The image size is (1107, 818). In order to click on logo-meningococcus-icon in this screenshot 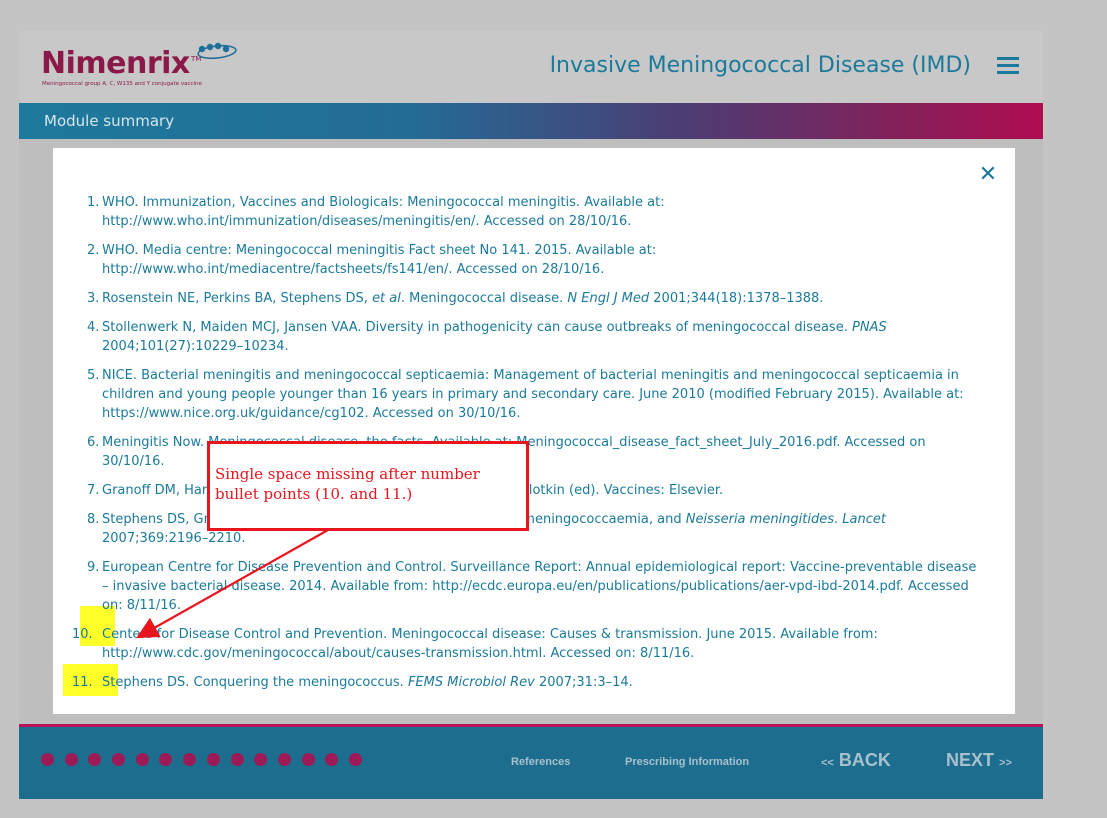, I will do `click(217, 51)`.